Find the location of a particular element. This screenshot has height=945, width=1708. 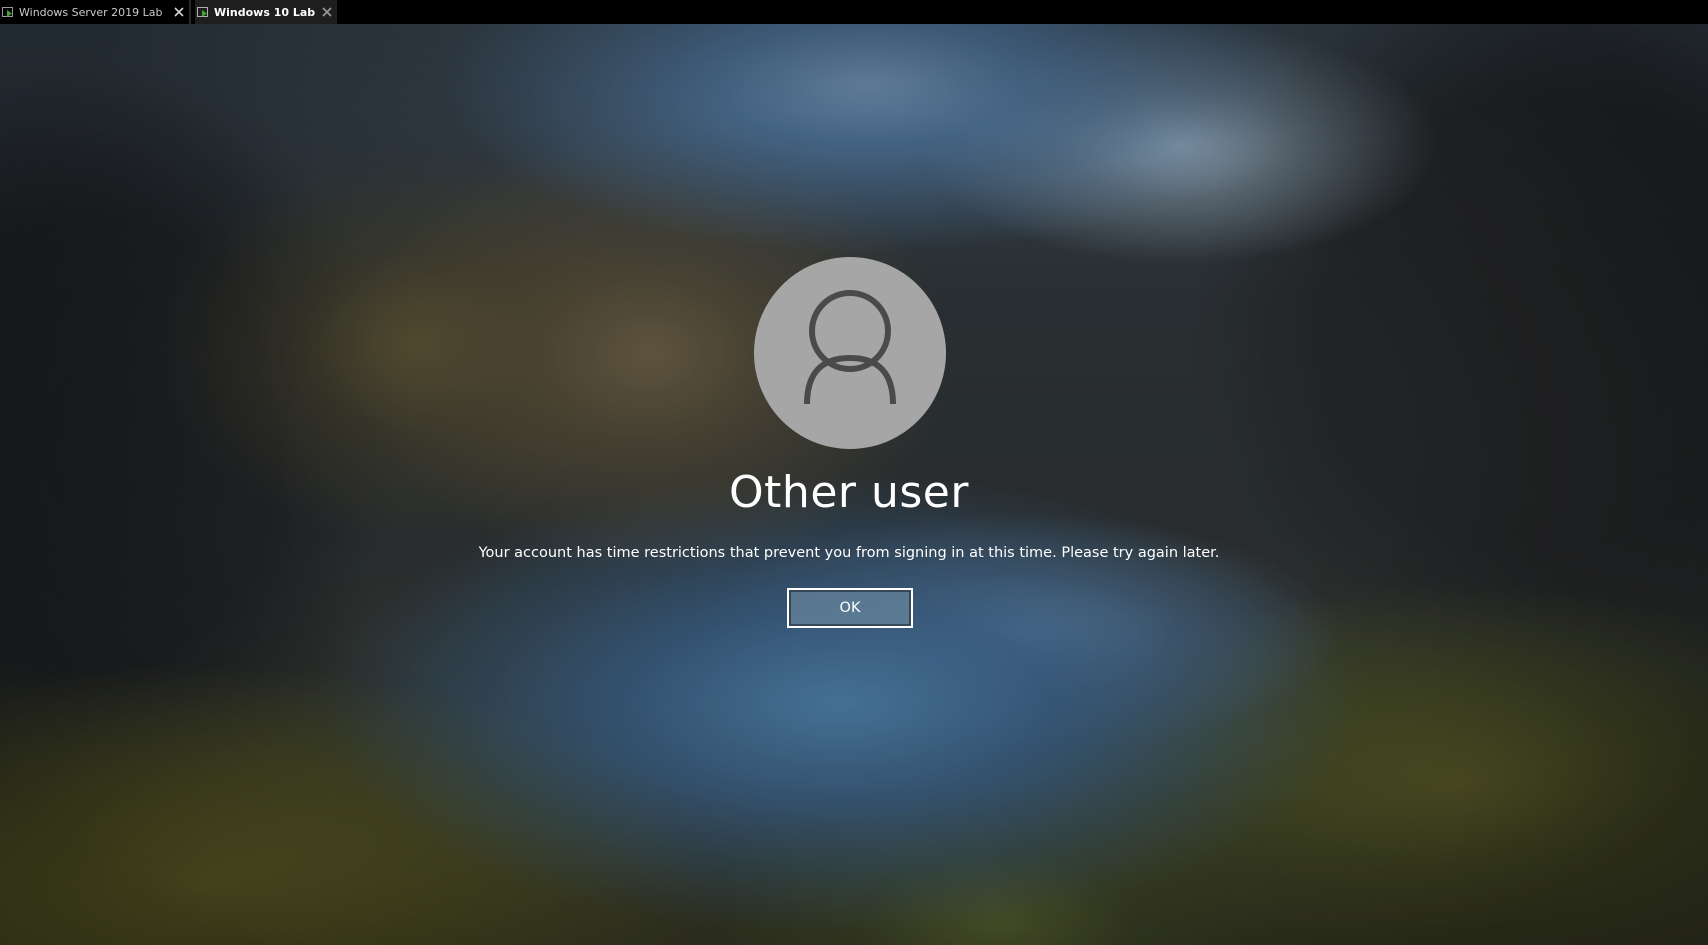

ok-button: OK is located at coordinates (850, 608).